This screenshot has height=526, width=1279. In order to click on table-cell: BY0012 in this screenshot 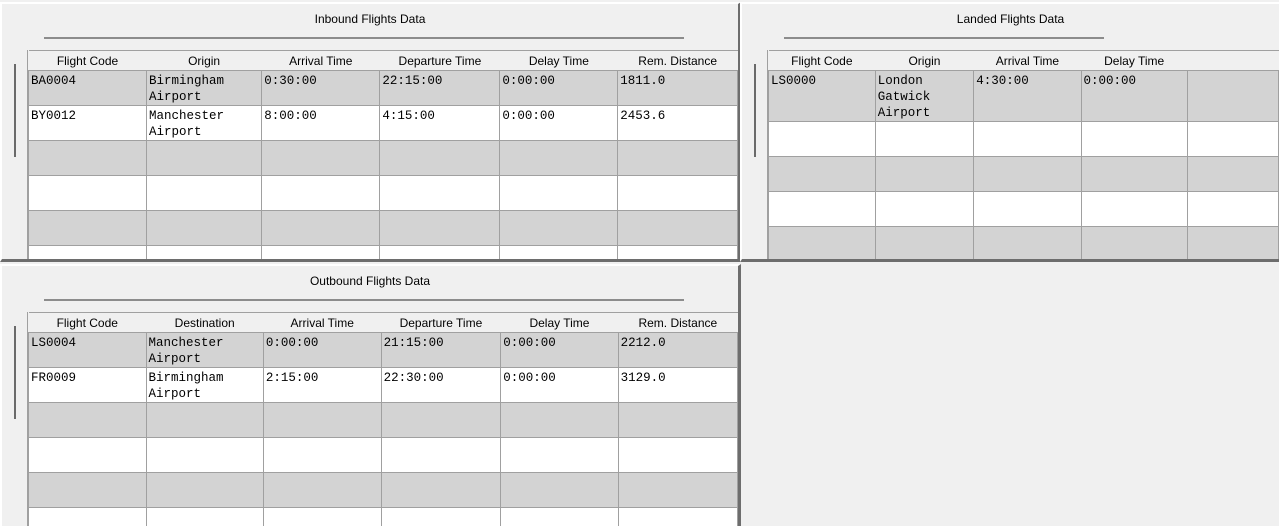, I will do `click(87, 123)`.